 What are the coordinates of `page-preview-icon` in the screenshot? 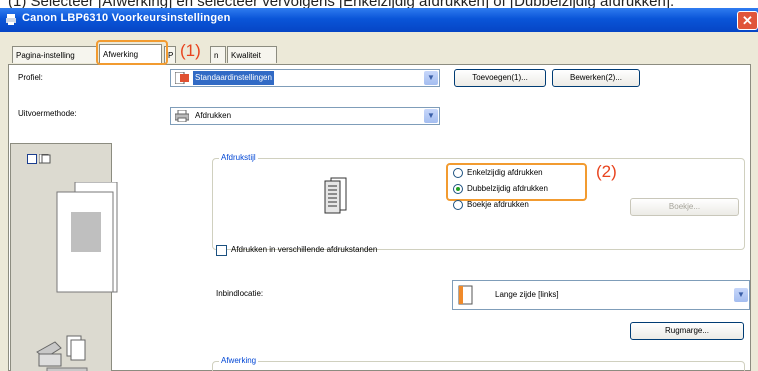 It's located at (87, 237).